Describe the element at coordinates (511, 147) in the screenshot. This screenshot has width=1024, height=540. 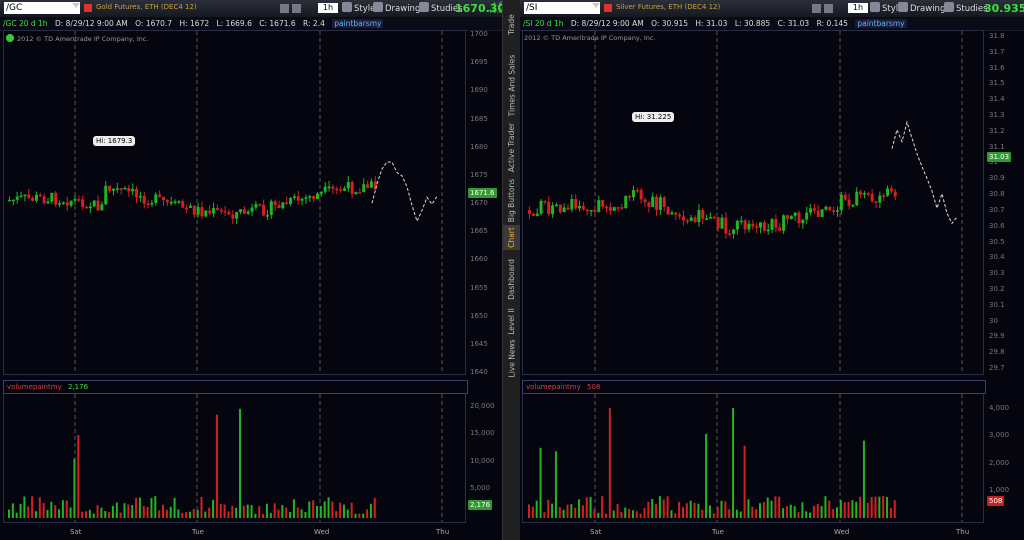
I see `tab-active-trader: Active Trader` at that location.